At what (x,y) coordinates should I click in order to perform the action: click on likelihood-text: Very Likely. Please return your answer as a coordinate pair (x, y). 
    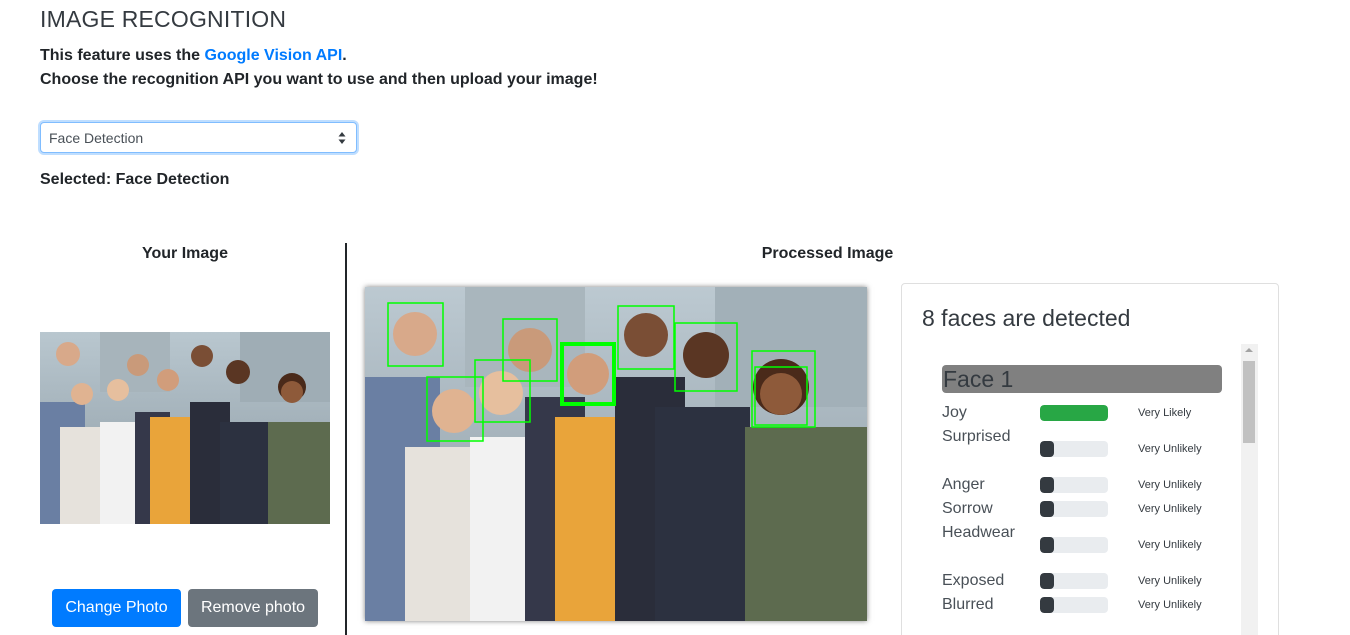
    Looking at the image, I should click on (1165, 413).